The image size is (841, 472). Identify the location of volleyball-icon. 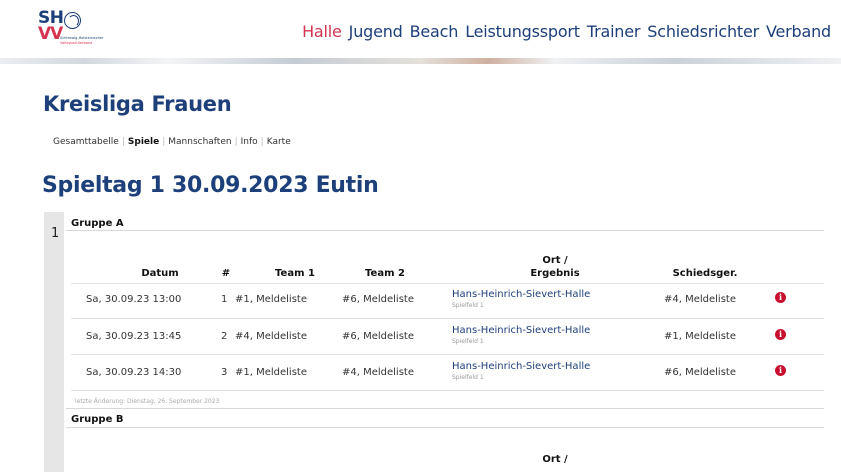
(72, 20).